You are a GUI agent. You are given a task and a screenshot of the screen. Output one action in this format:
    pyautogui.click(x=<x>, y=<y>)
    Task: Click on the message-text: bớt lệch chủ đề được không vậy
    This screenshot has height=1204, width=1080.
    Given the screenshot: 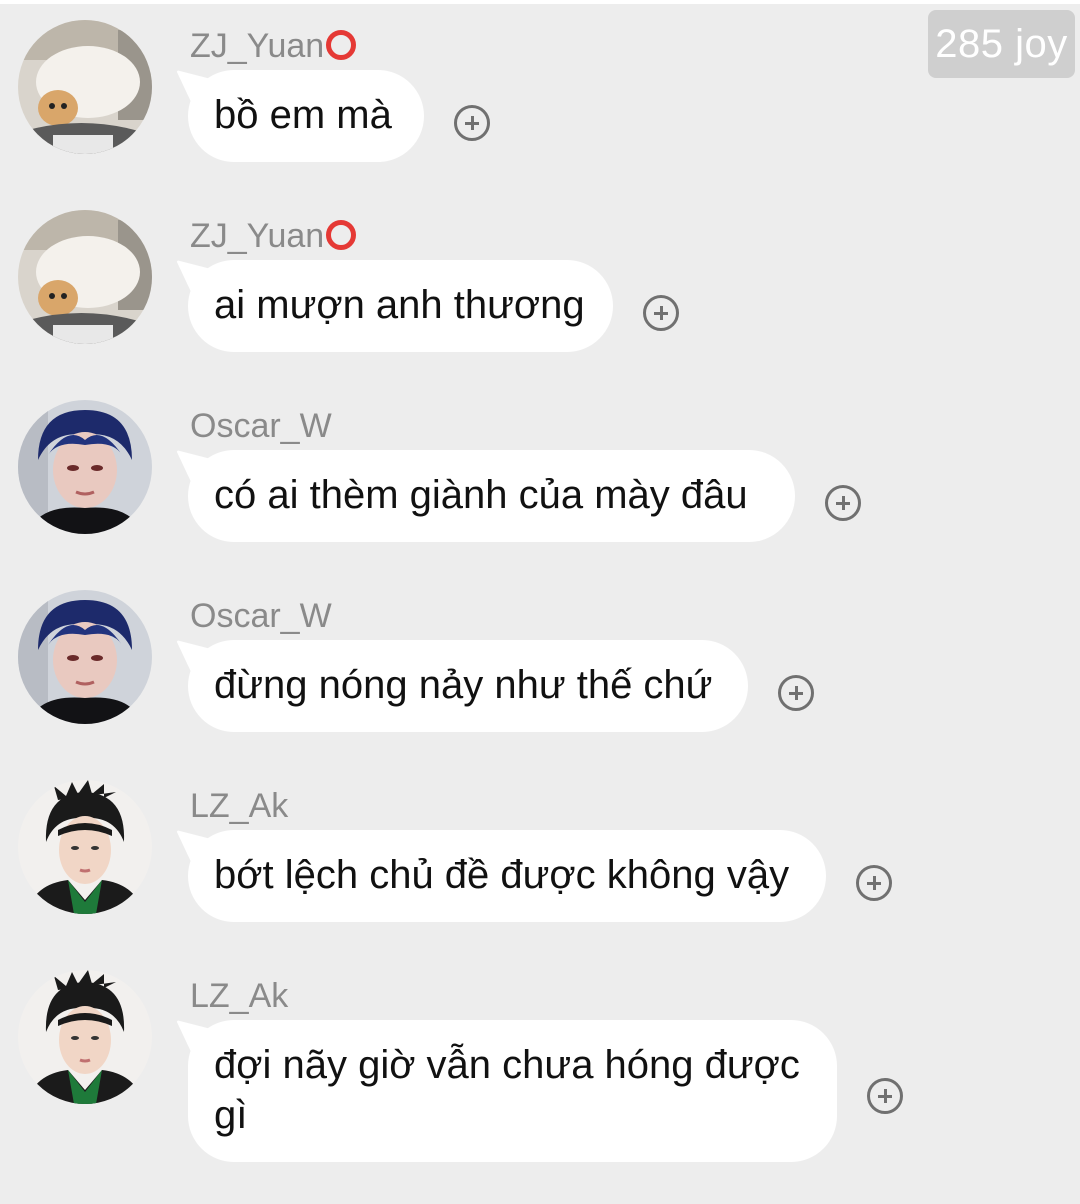 What is the action you would take?
    pyautogui.click(x=502, y=875)
    